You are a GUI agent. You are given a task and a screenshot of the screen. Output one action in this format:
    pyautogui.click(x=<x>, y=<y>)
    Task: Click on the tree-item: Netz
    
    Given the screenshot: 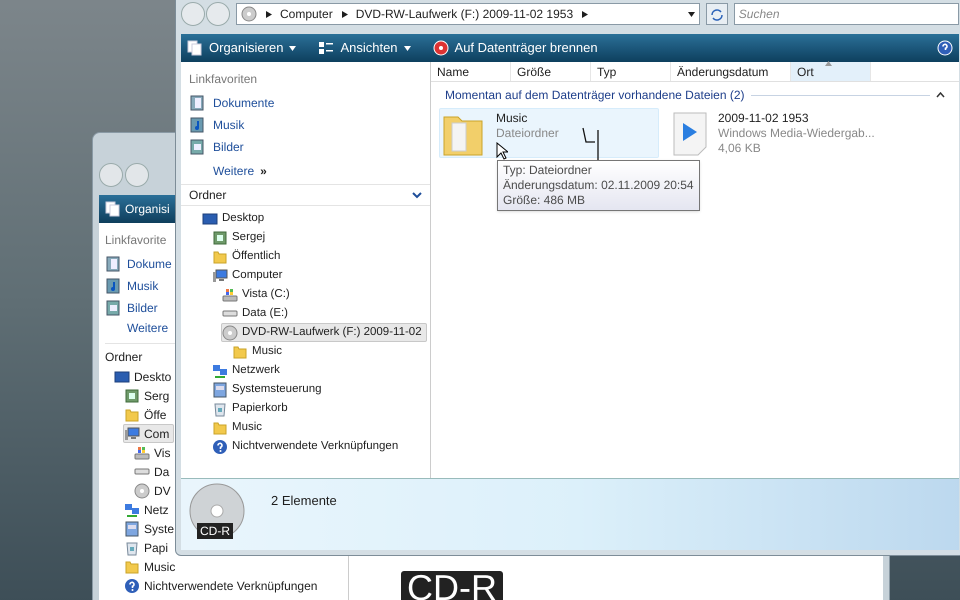 What is the action you would take?
    pyautogui.click(x=148, y=509)
    